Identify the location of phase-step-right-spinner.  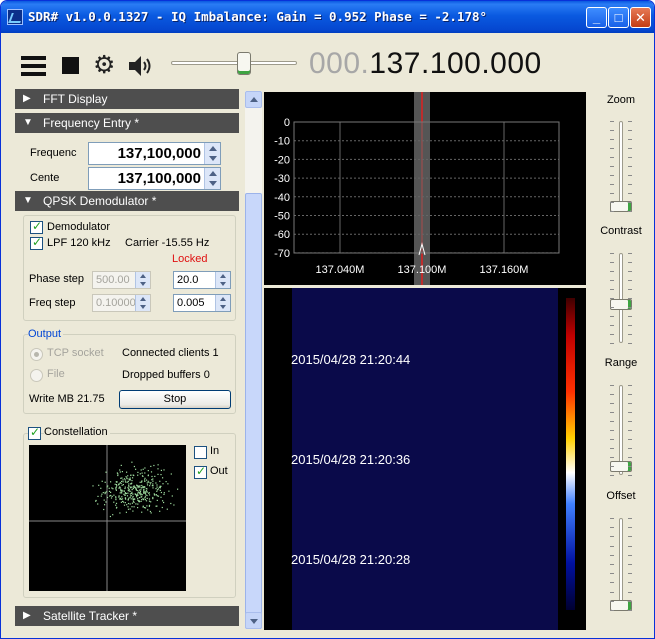
(222, 280).